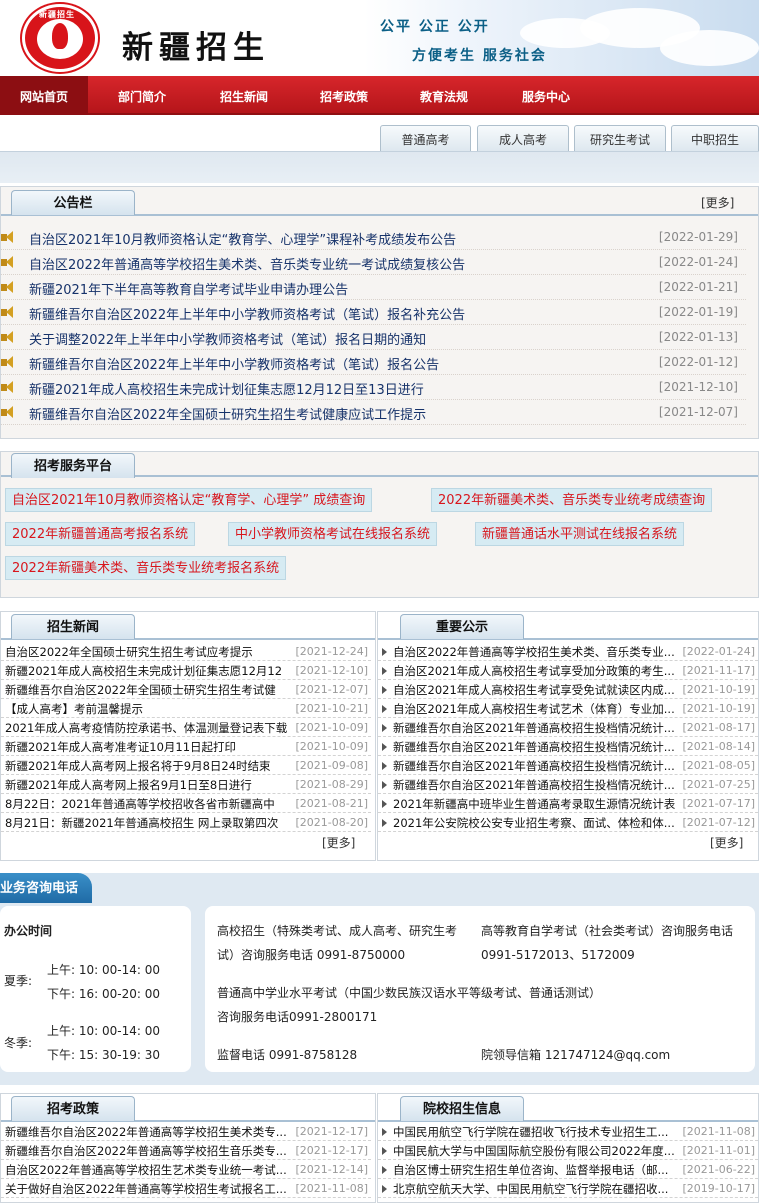 This screenshot has width=759, height=1203. I want to click on list-item-title: 【成人高考】考前温馨提示, so click(151, 709).